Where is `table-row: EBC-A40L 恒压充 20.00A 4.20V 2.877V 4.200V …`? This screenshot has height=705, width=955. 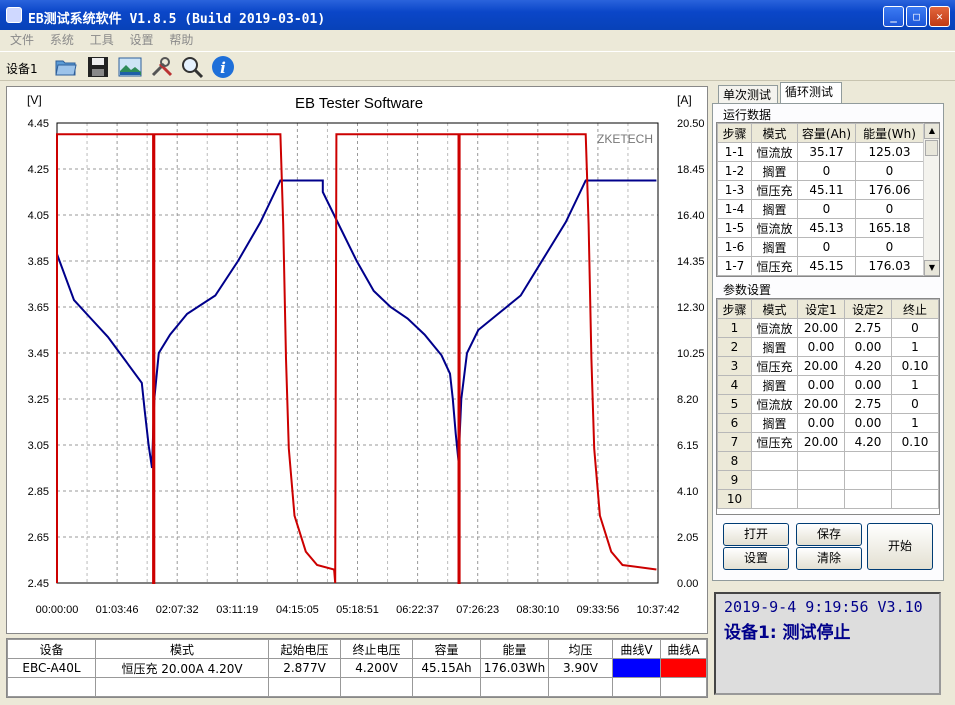 table-row: EBC-A40L 恒压充 20.00A 4.20V 2.877V 4.200V … is located at coordinates (357, 668).